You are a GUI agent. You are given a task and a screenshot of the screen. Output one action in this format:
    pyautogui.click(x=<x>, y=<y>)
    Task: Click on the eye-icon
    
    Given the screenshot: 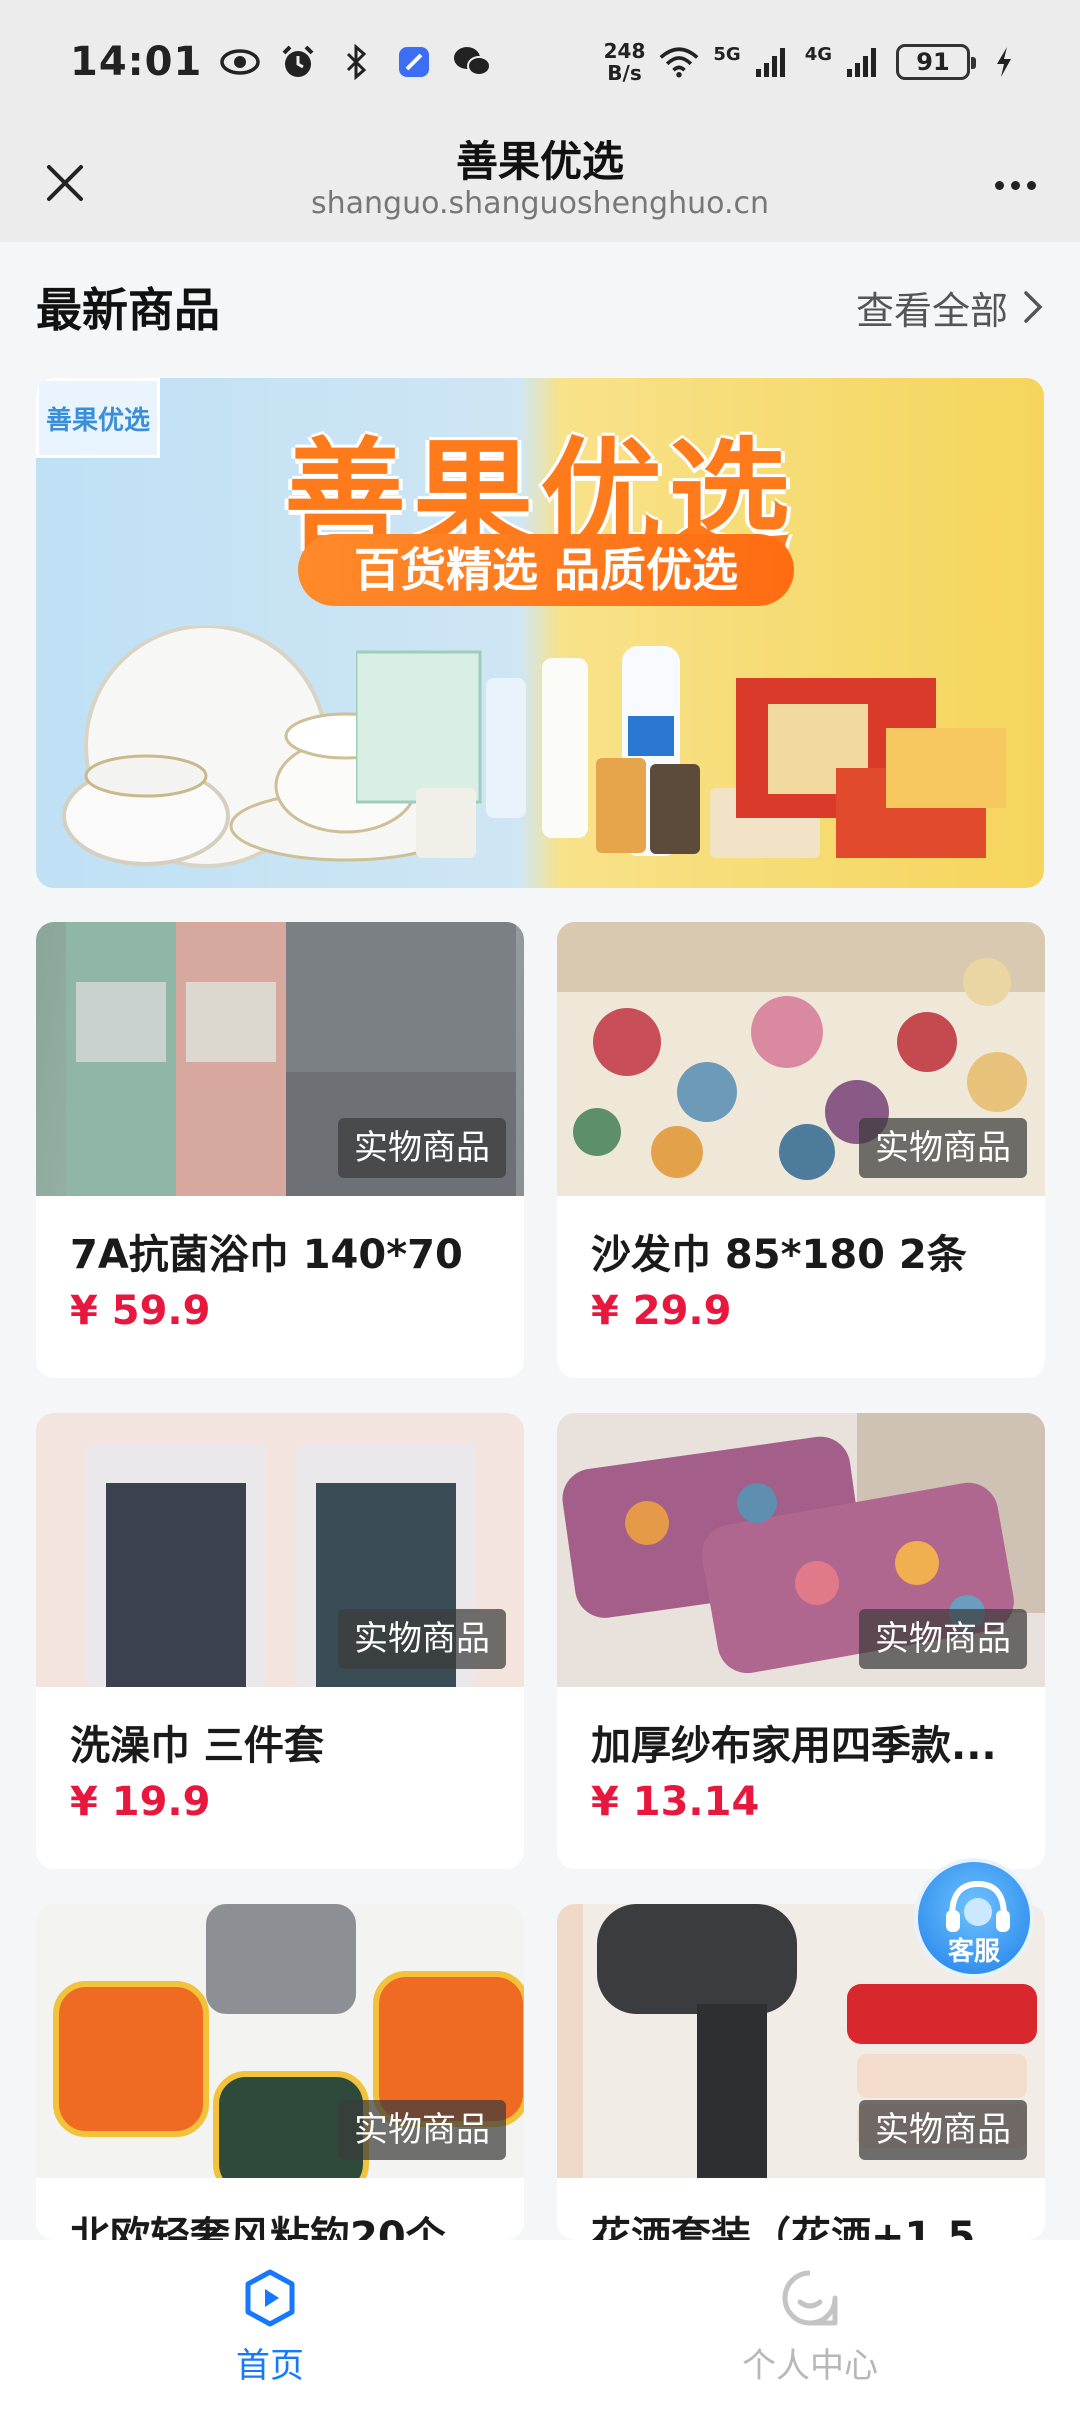 What is the action you would take?
    pyautogui.click(x=240, y=62)
    